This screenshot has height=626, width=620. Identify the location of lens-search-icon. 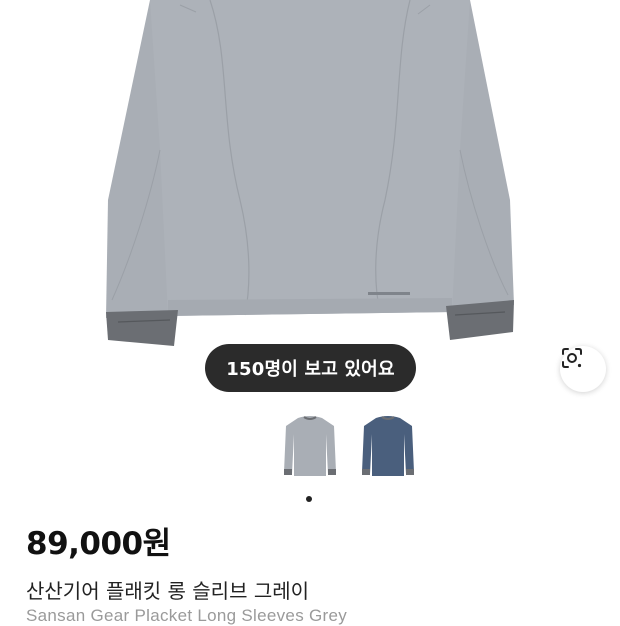
(572, 358).